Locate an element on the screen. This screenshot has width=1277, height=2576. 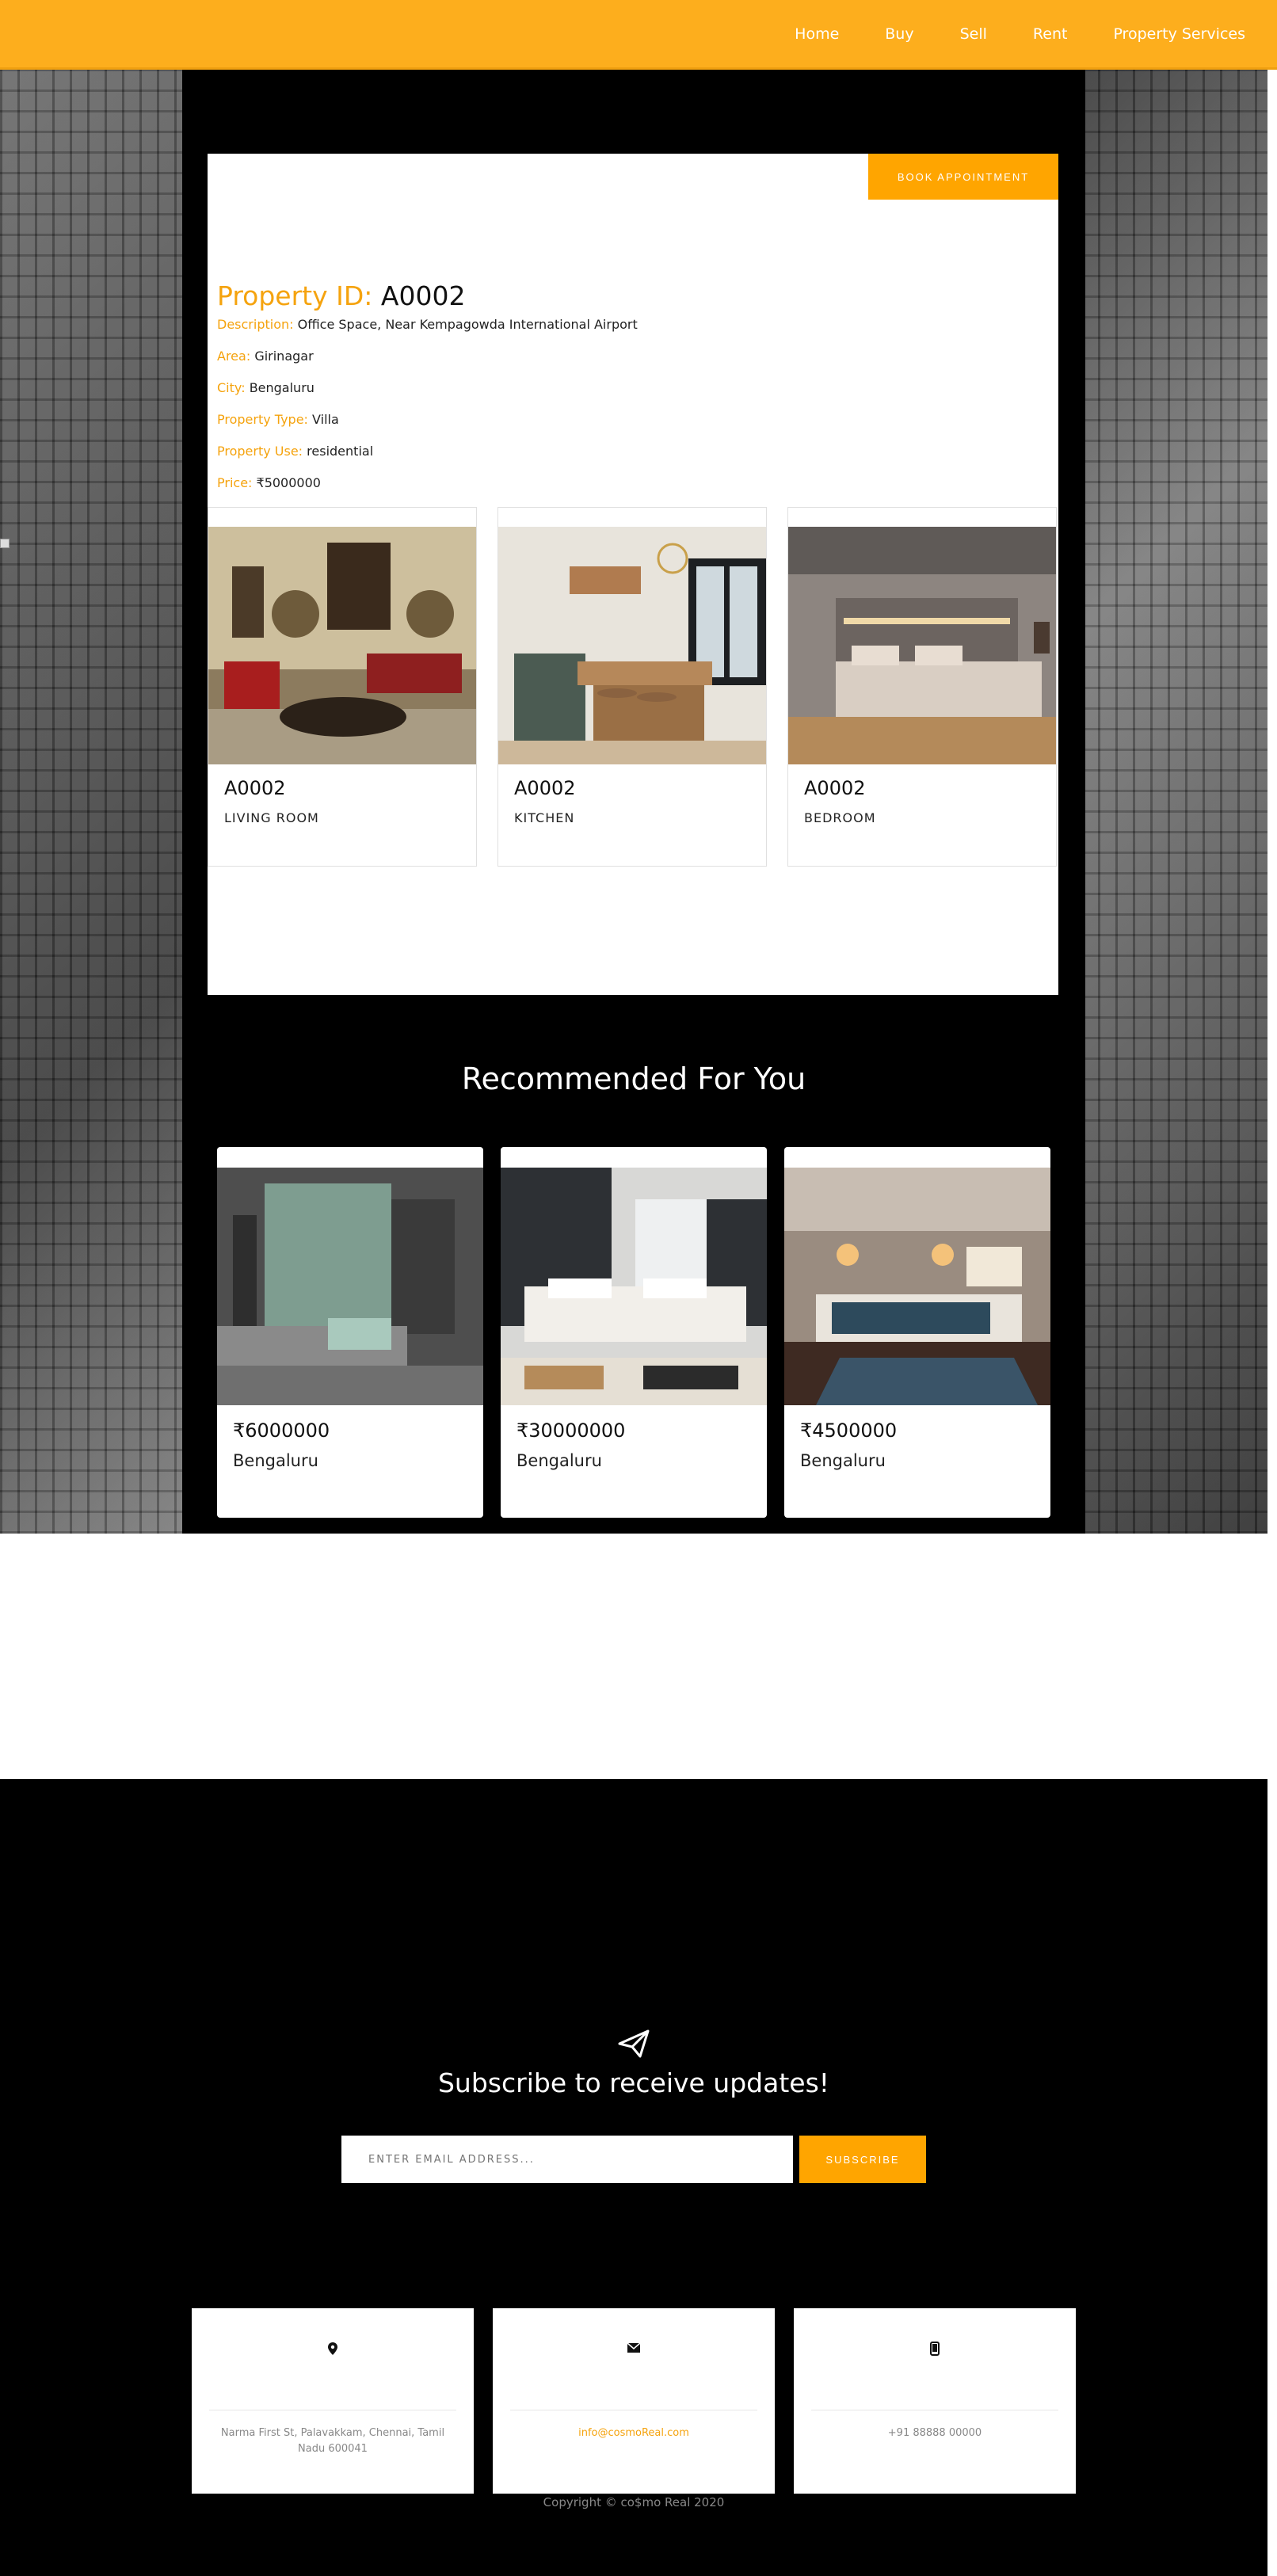
detail-price: Price: ₹5000000 is located at coordinates (427, 491).